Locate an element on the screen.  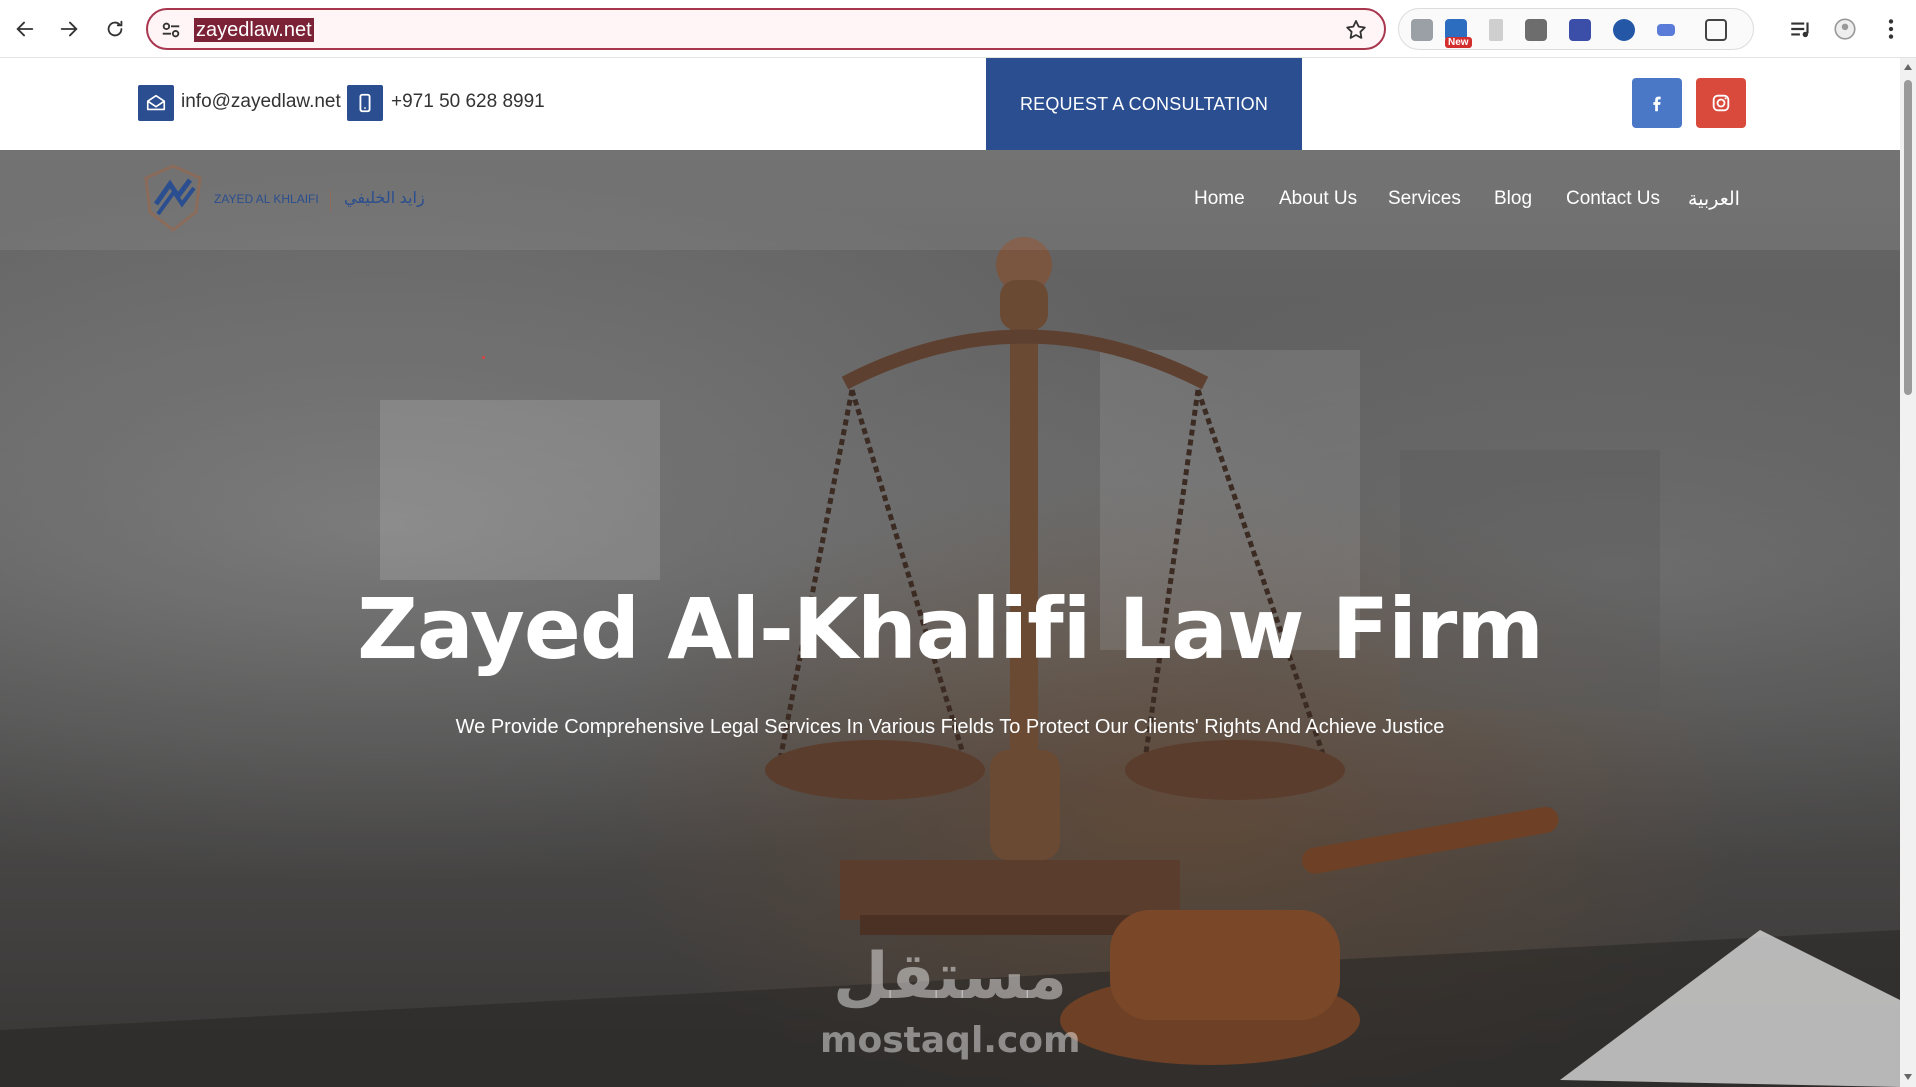
watermark-logo-en: mostaql.com is located at coordinates (950, 1040).